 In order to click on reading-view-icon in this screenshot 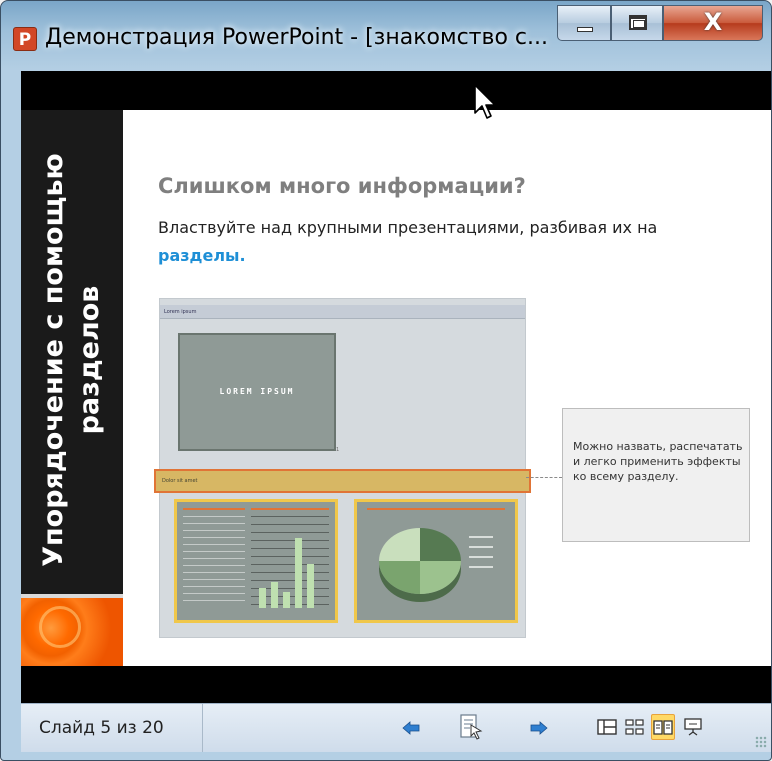, I will do `click(663, 727)`.